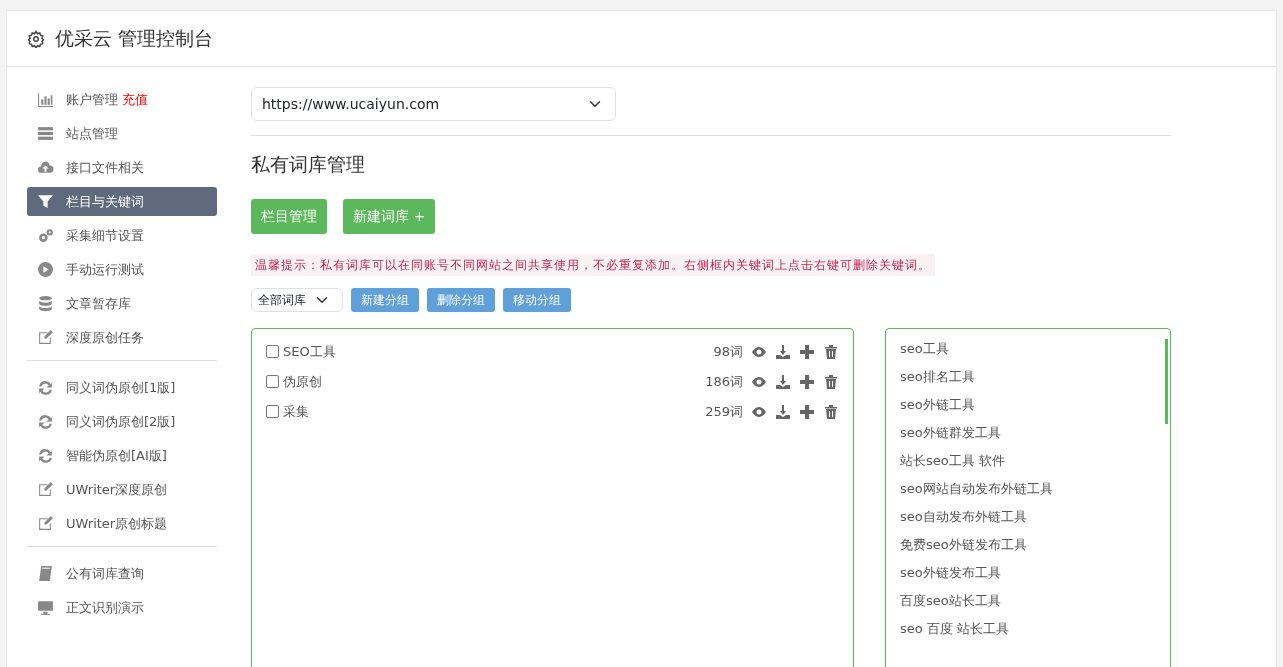 The height and width of the screenshot is (667, 1283). I want to click on keyword-item: seo外链工具, so click(1028, 404).